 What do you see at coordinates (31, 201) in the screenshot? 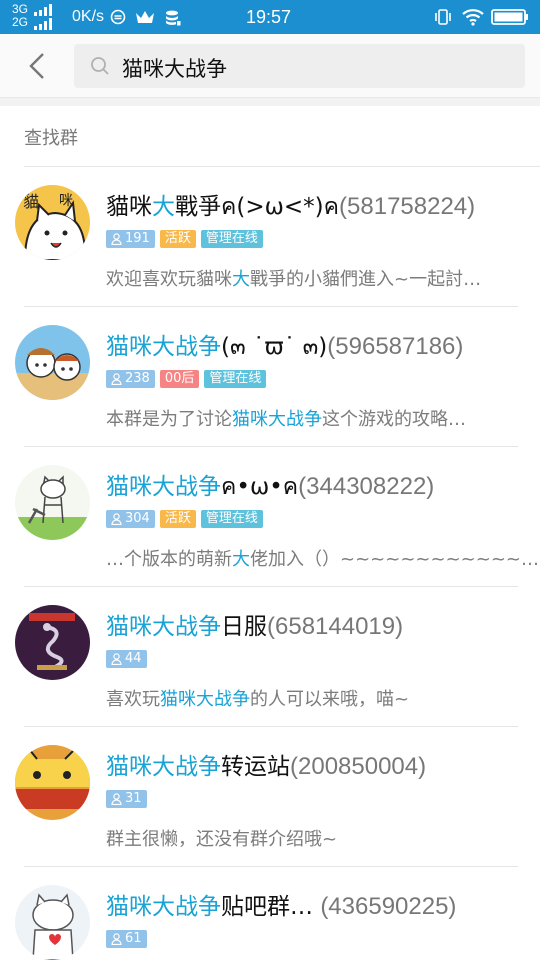
I see `svg-text: 貓` at bounding box center [31, 201].